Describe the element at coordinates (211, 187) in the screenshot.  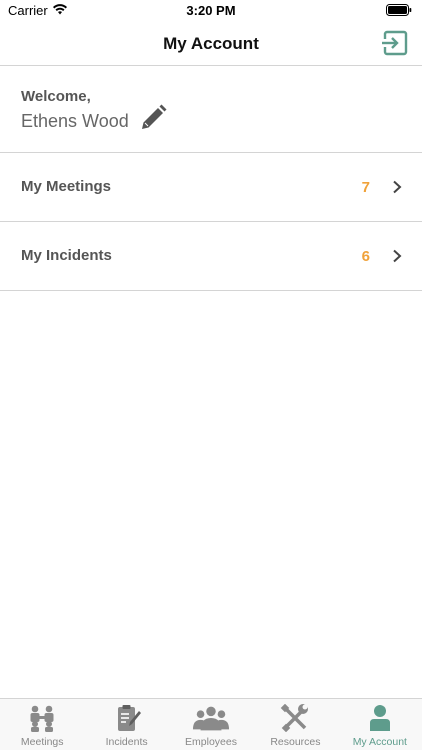
I see `my-meetings-row: My Meetings 7` at that location.